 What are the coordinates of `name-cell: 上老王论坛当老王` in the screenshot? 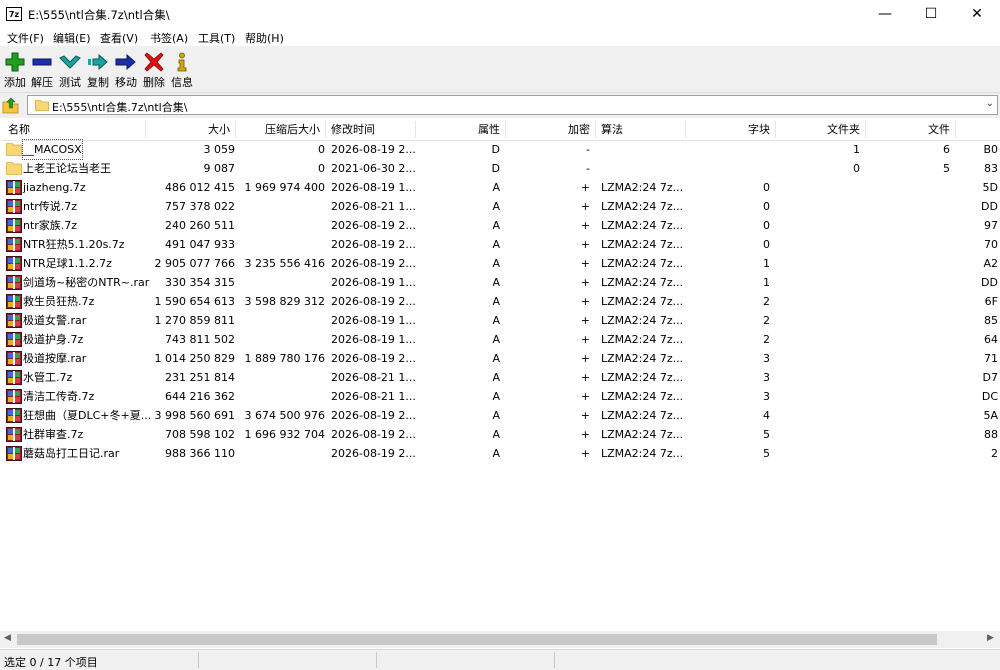 It's located at (67, 168).